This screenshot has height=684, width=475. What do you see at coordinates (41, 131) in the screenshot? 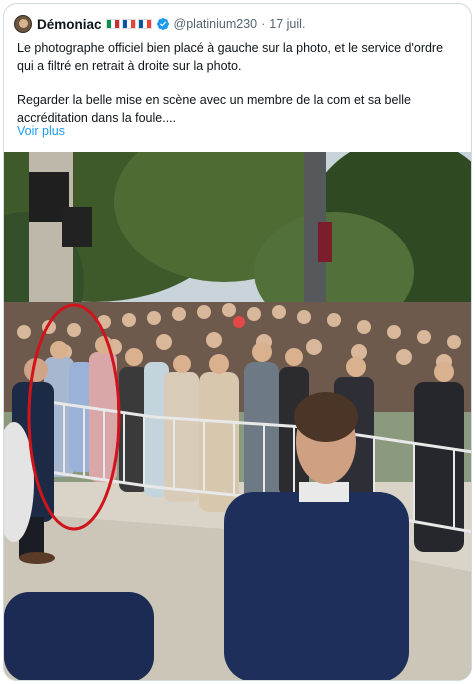
I see `show-more-link: Voir plus` at bounding box center [41, 131].